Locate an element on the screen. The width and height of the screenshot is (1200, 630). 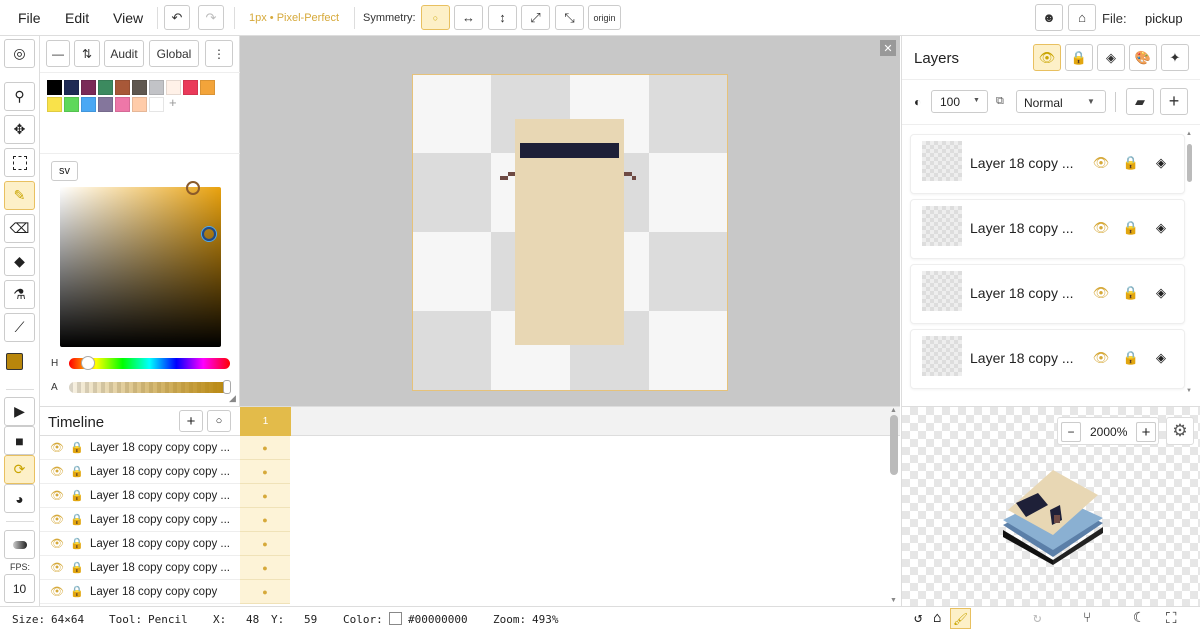
palette-button: 🎨 is located at coordinates (1143, 57).